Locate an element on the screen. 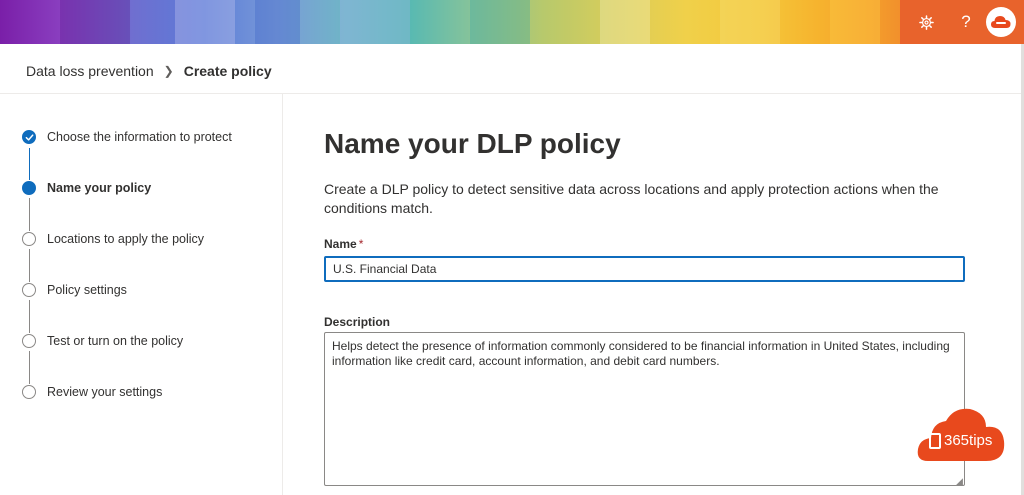  breadcrumb: Data loss prevention ❯ Create policy is located at coordinates (149, 71).